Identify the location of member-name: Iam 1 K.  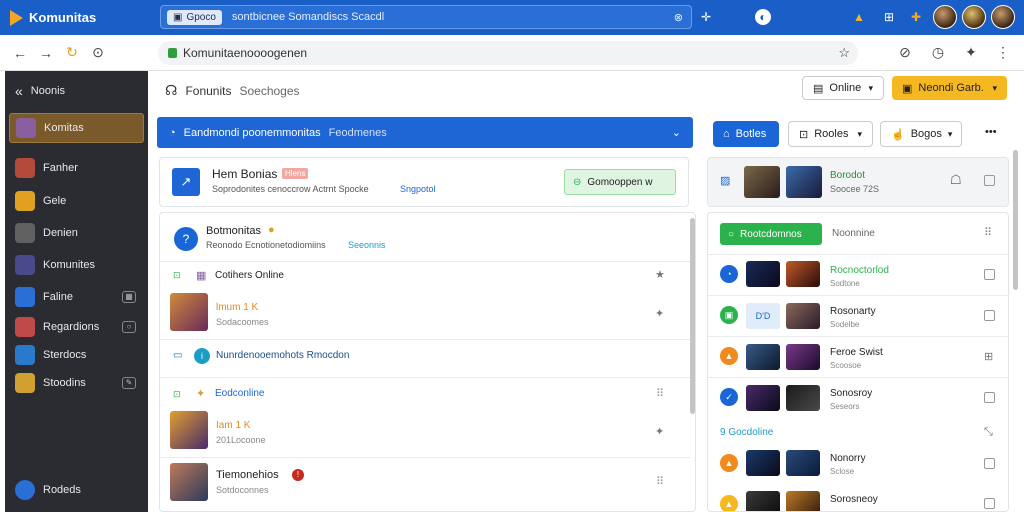
(233, 425).